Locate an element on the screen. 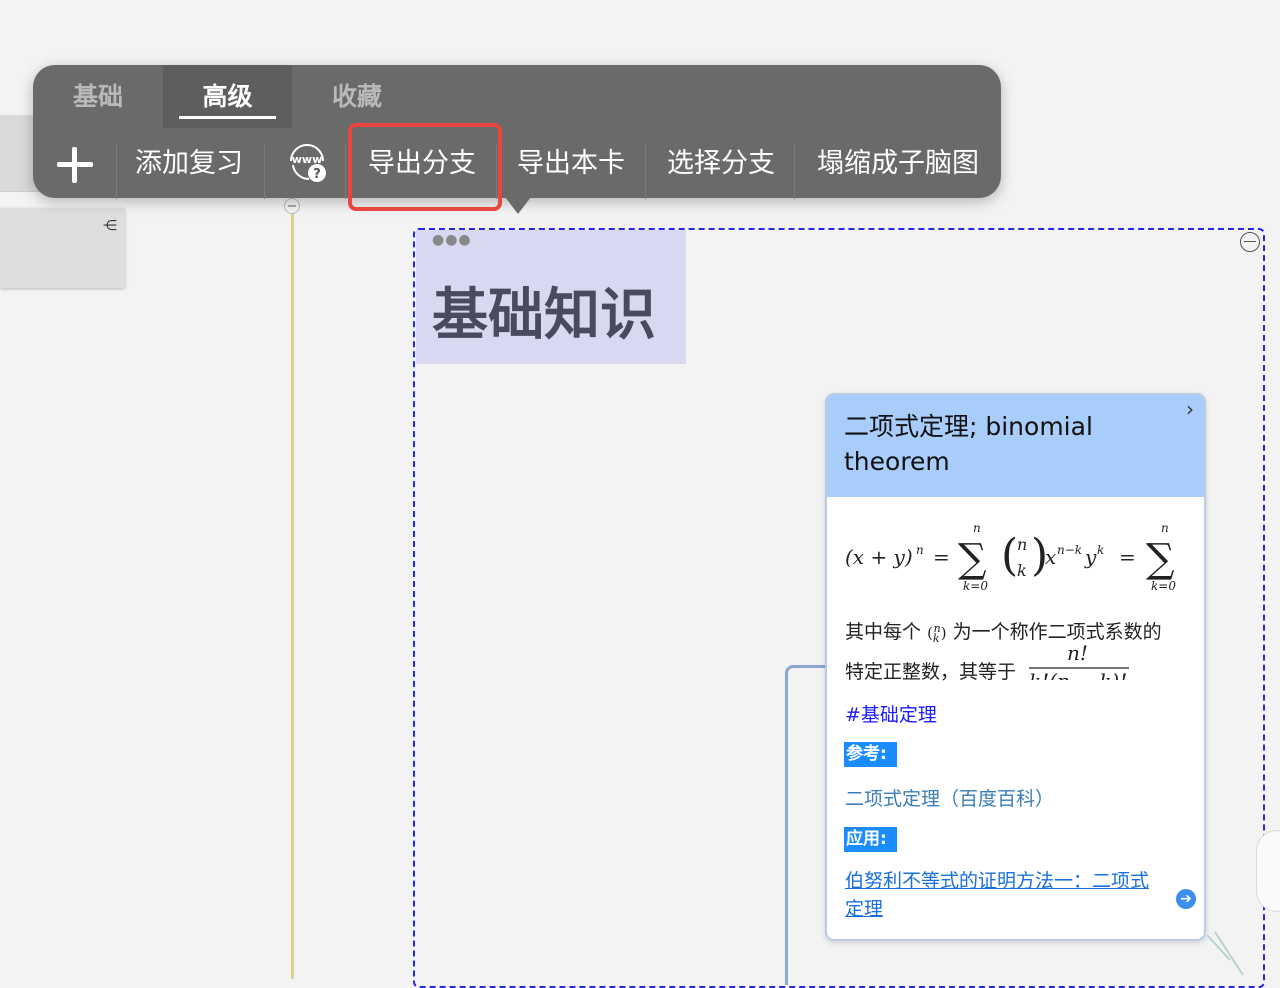 This screenshot has width=1280, height=988. reference-label: 参考: is located at coordinates (870, 754).